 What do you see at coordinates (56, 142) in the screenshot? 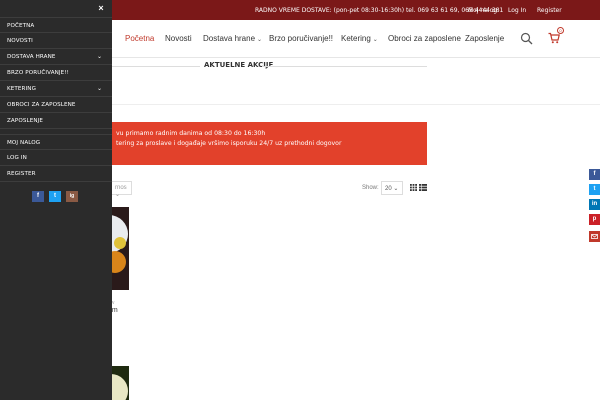
I see `side-menu-item-moj-nalog: MOJ NALOG` at bounding box center [56, 142].